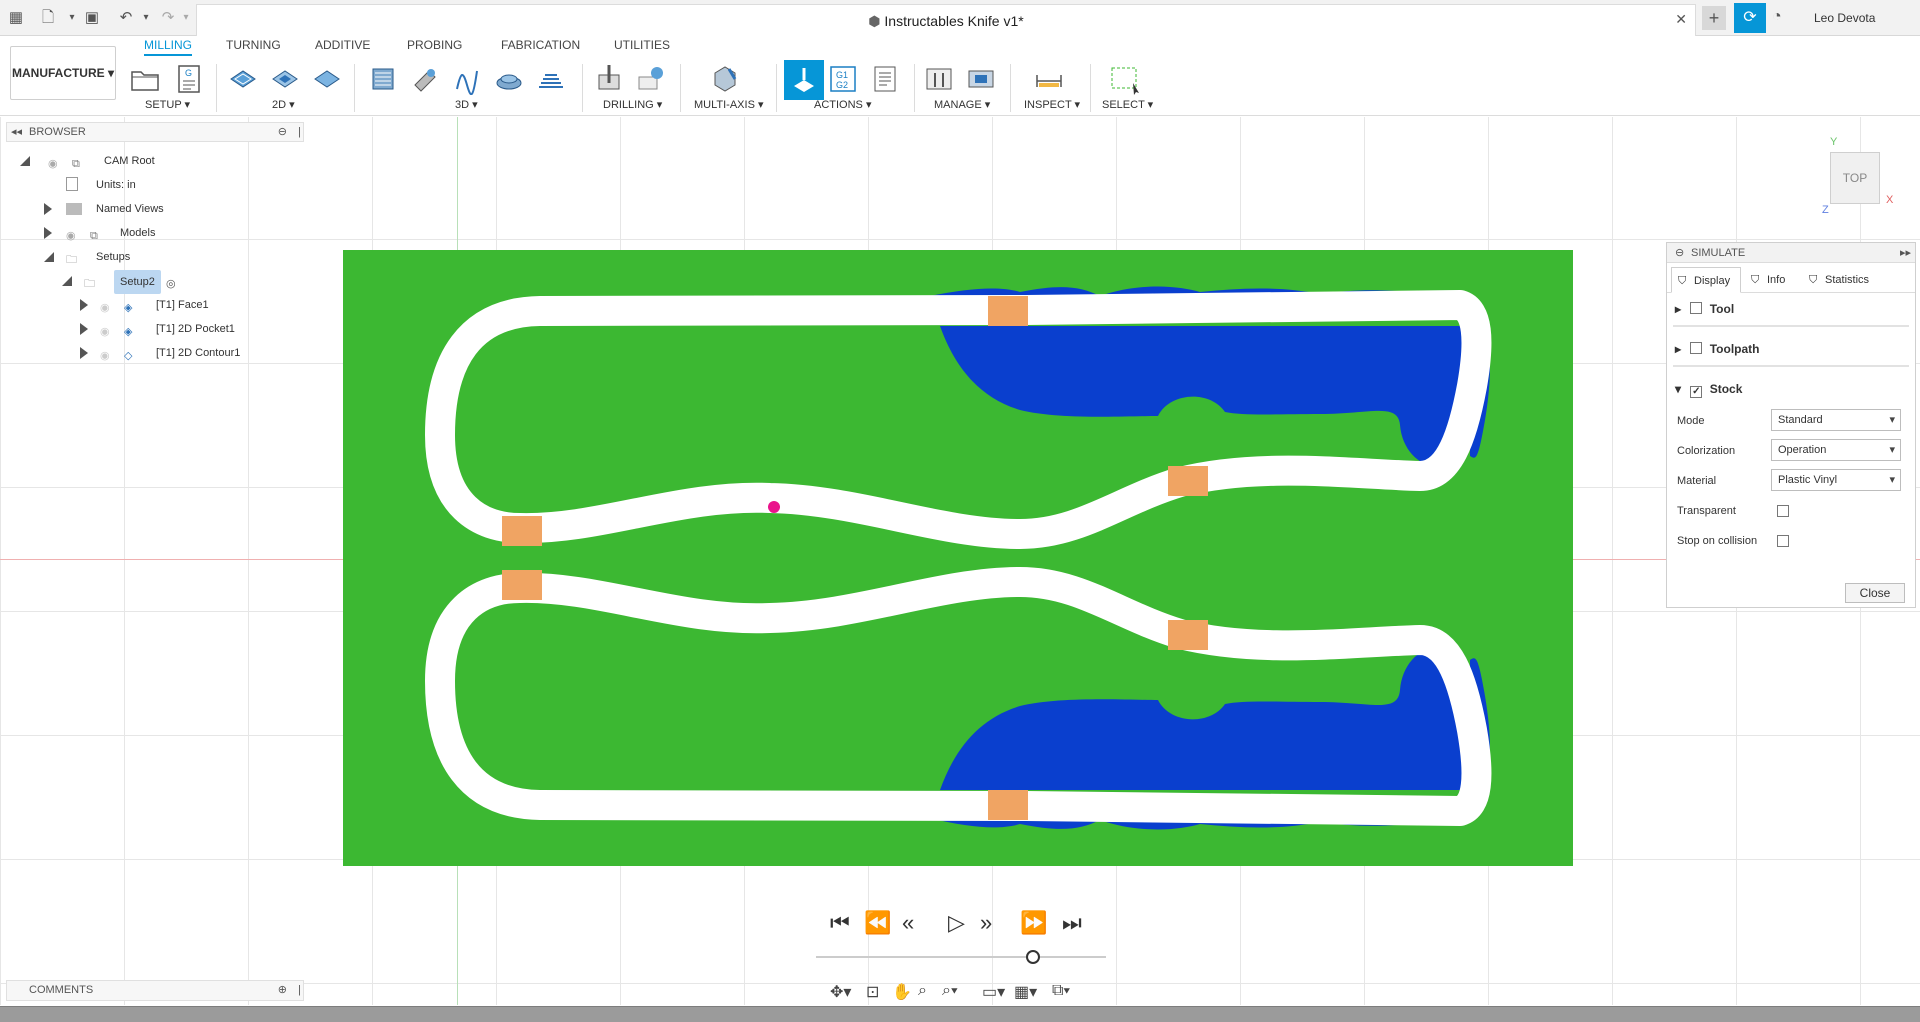 Image resolution: width=1920 pixels, height=1022 pixels. What do you see at coordinates (126, 18) in the screenshot?
I see `undo-icon: ↶` at bounding box center [126, 18].